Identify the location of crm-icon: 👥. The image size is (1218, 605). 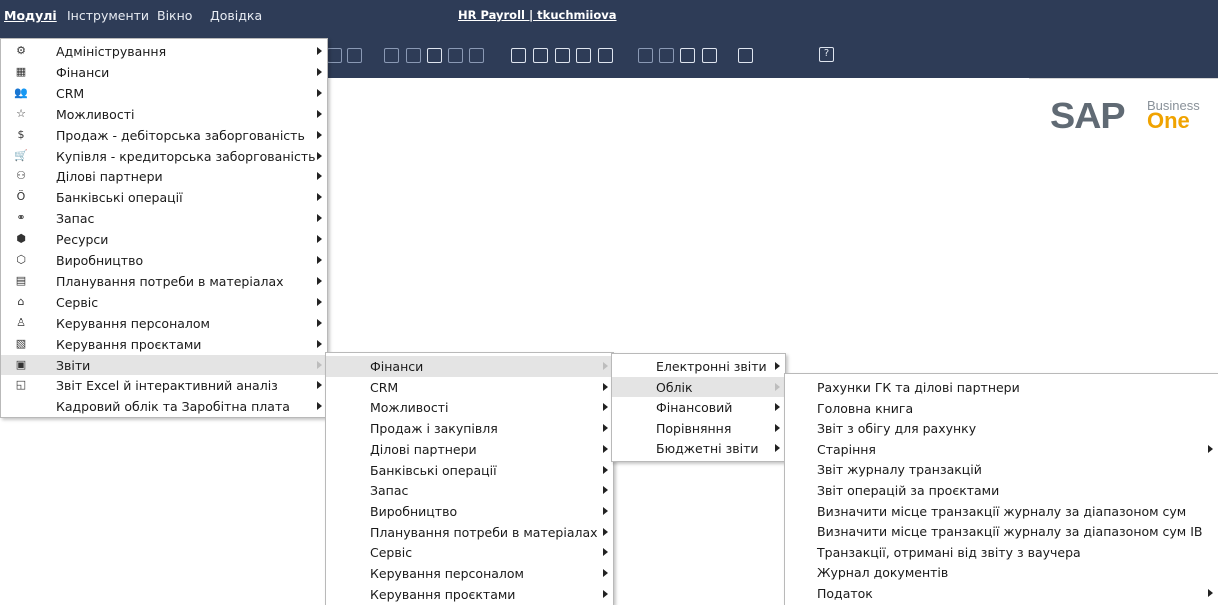
(21, 92).